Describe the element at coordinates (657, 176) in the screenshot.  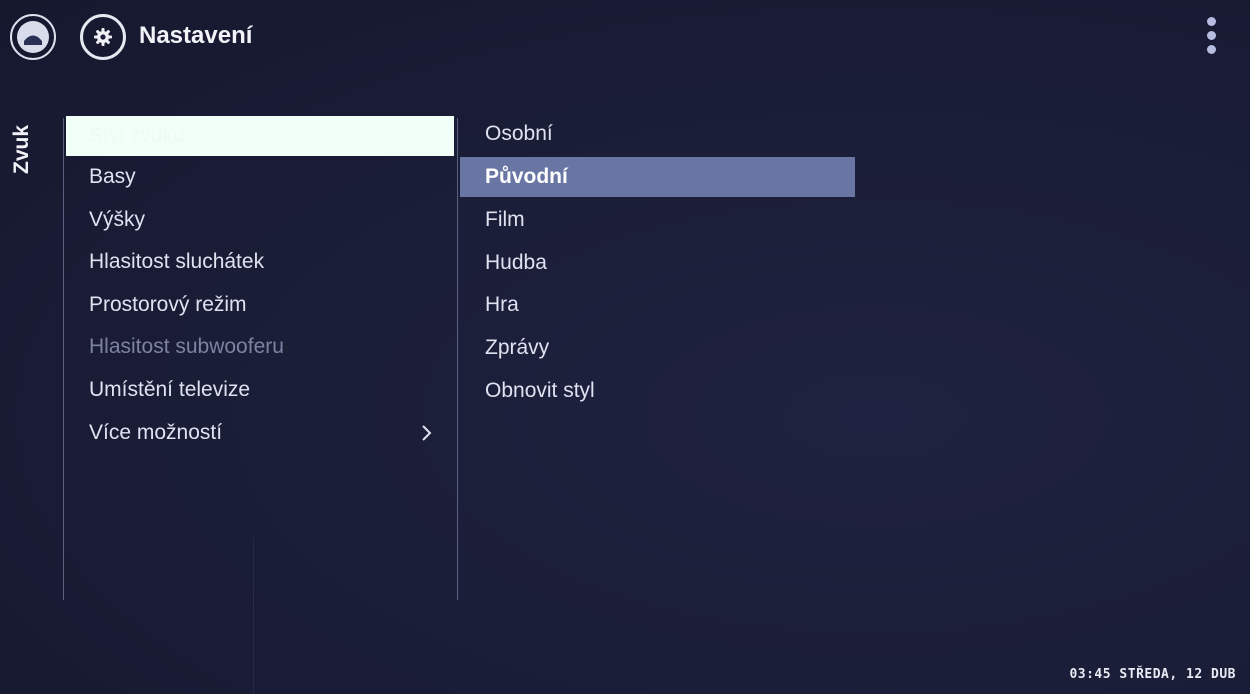
I see `option-original: Původní` at that location.